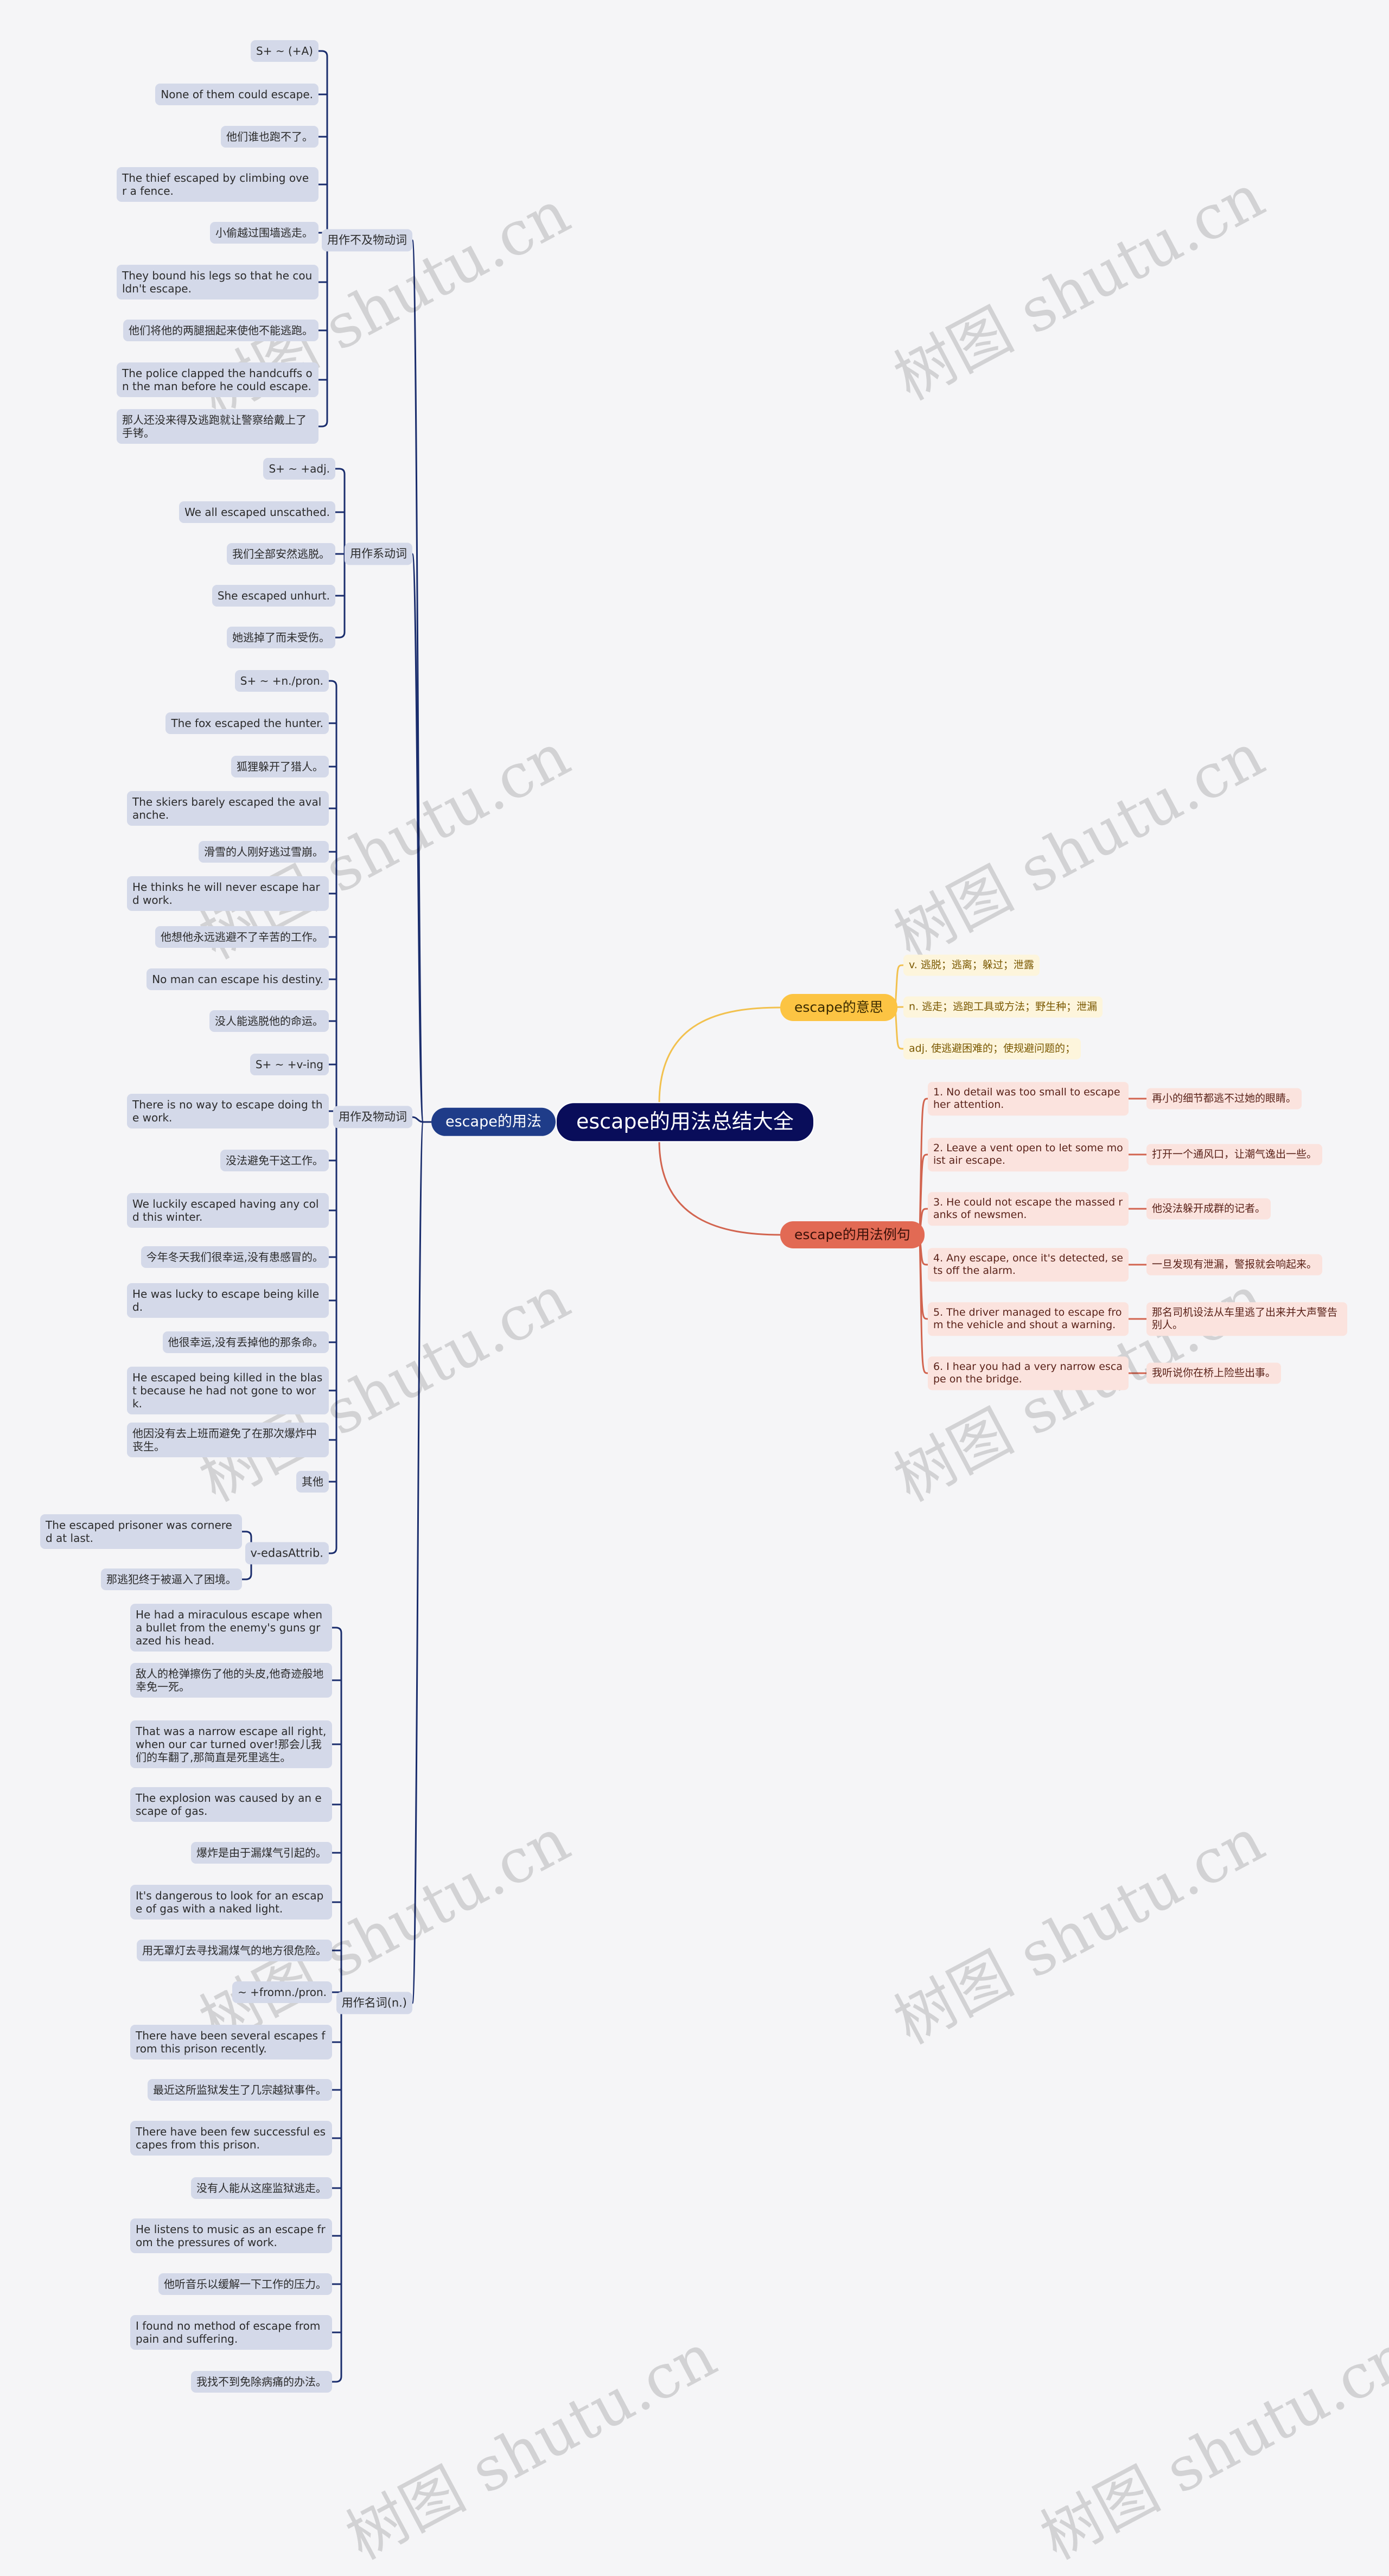 The image size is (1389, 2576). I want to click on usage-leaf: 滑雪的人刚好逃过雪崩。, so click(264, 852).